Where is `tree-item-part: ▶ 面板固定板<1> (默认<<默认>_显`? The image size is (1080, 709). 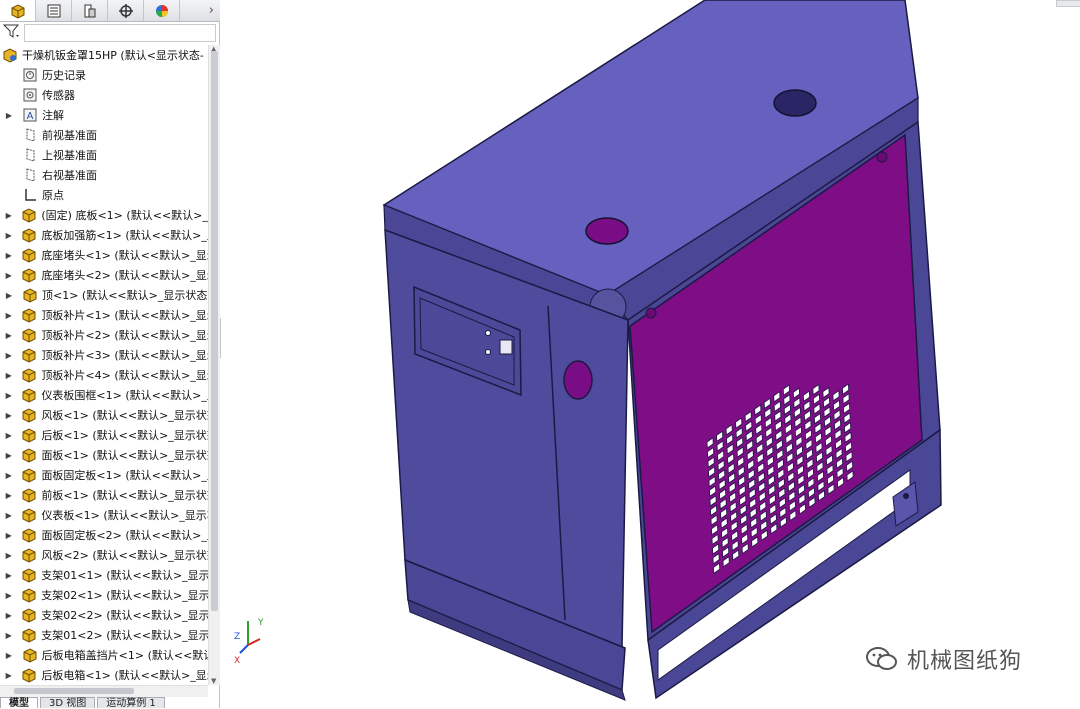
tree-item-part: ▶ 面板固定板<1> (默认<<默认>_显 is located at coordinates (104, 475).